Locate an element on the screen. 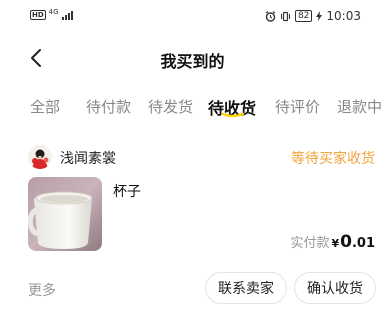 Image resolution: width=385 pixels, height=311 pixels. status-time: 10:03 is located at coordinates (343, 16).